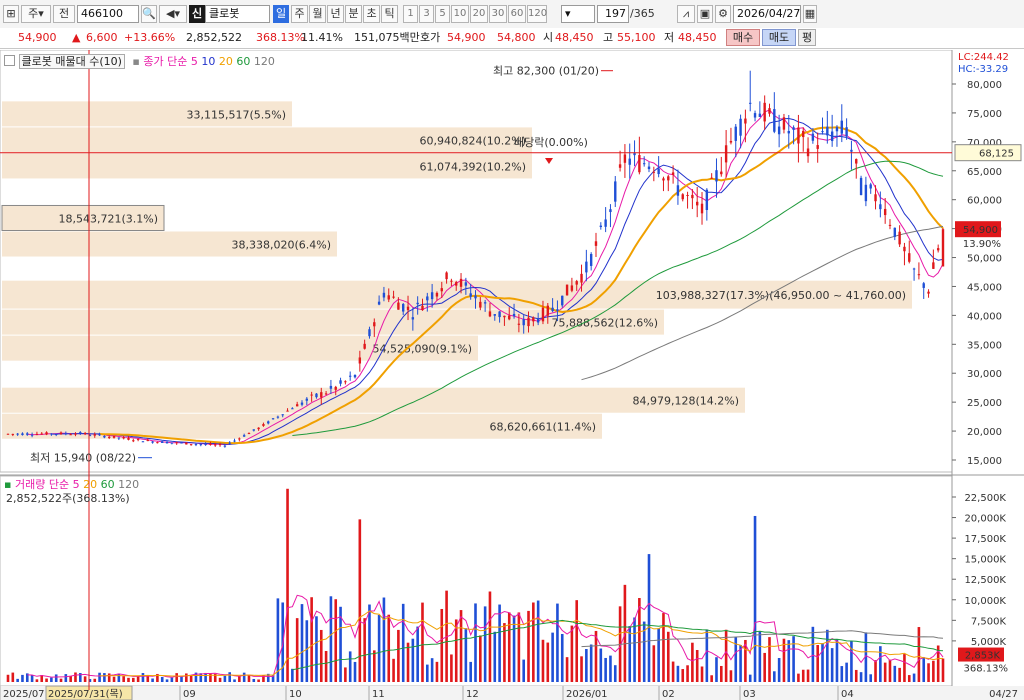 The width and height of the screenshot is (1024, 700). What do you see at coordinates (64, 14) in the screenshot?
I see `market-select: 전` at bounding box center [64, 14].